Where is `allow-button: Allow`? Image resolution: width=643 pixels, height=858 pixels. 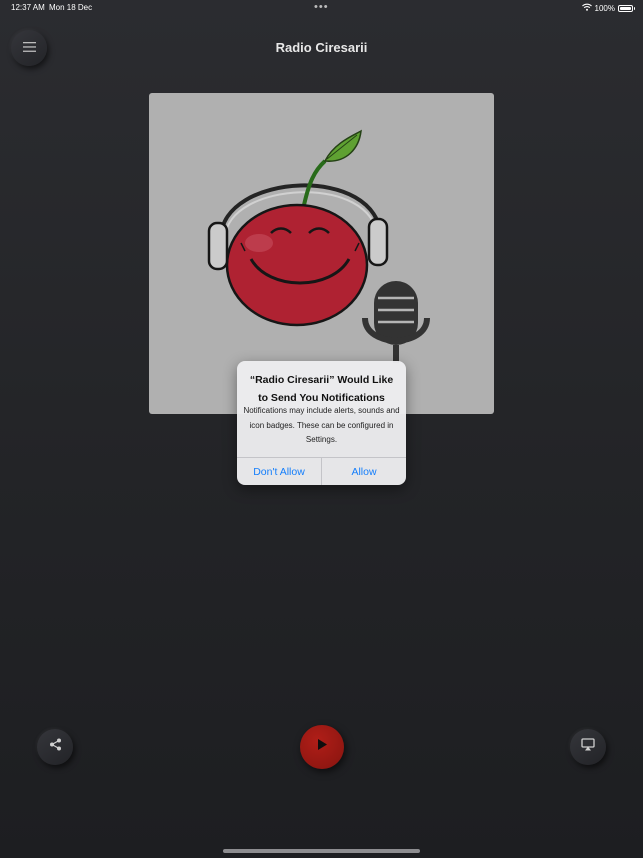
allow-button: Allow is located at coordinates (363, 471).